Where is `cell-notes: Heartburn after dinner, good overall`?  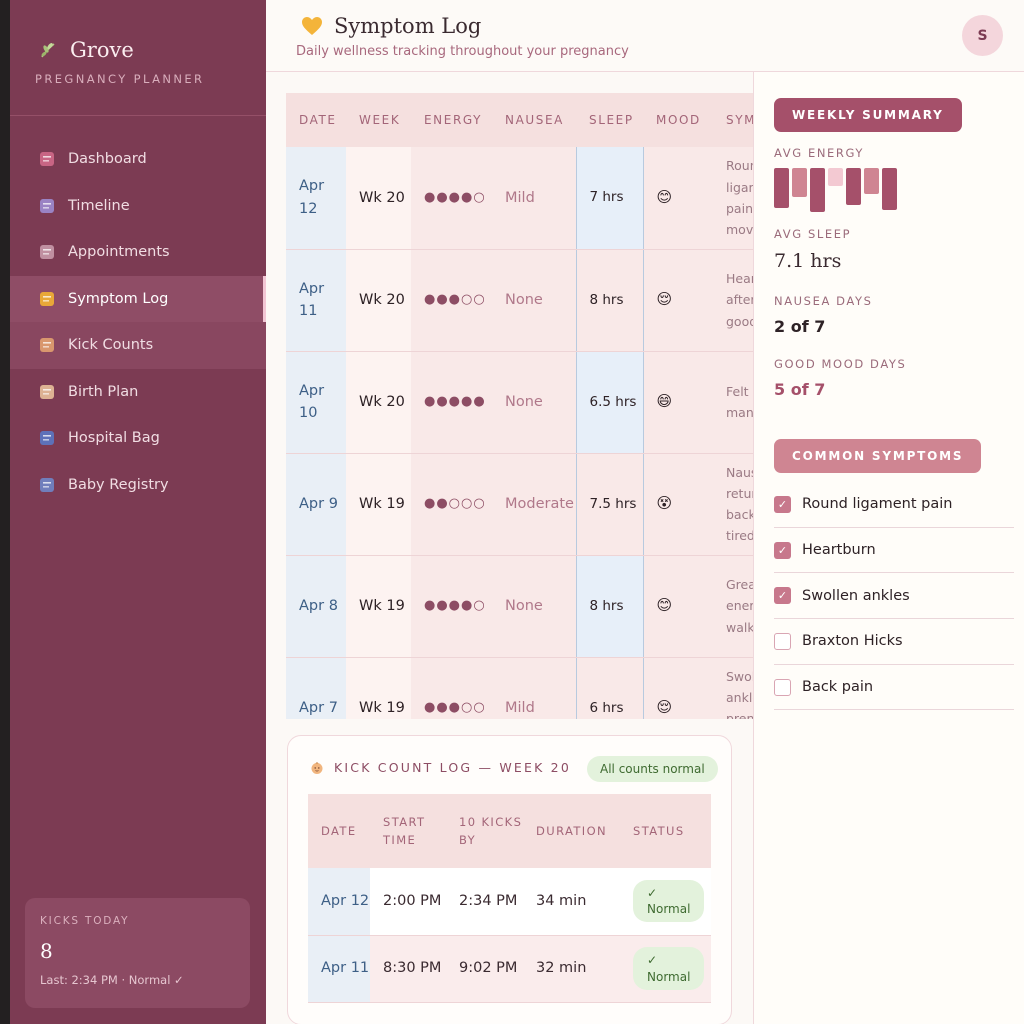
cell-notes: Heartburn after dinner, good overall is located at coordinates (733, 300).